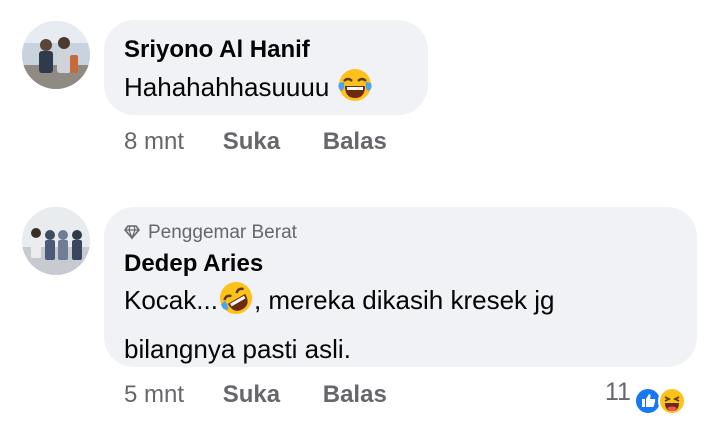  I want to click on comment-time: 5 mnt, so click(154, 394).